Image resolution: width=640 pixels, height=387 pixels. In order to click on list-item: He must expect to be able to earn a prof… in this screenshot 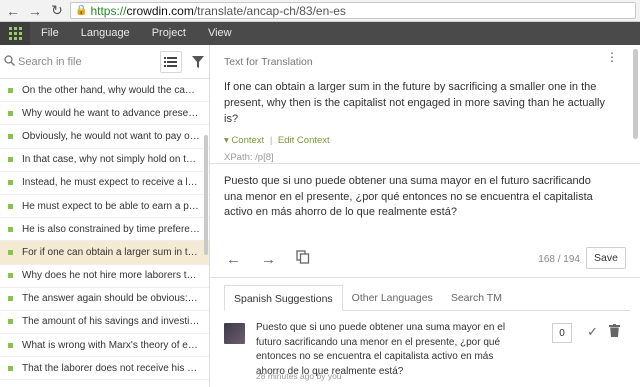, I will do `click(104, 207)`.